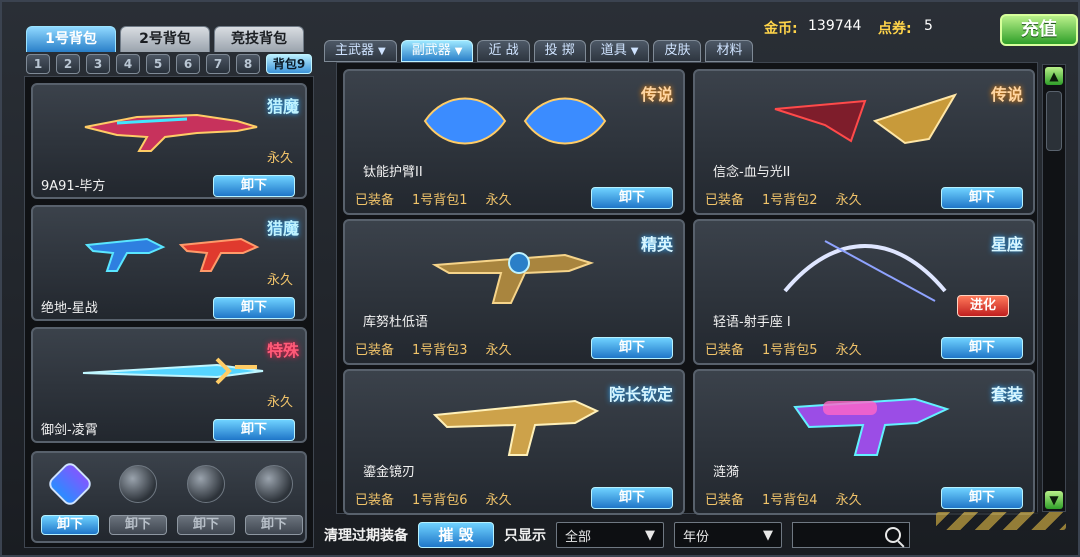 The height and width of the screenshot is (557, 1080). I want to click on item-name: 绝地-星战, so click(69, 308).